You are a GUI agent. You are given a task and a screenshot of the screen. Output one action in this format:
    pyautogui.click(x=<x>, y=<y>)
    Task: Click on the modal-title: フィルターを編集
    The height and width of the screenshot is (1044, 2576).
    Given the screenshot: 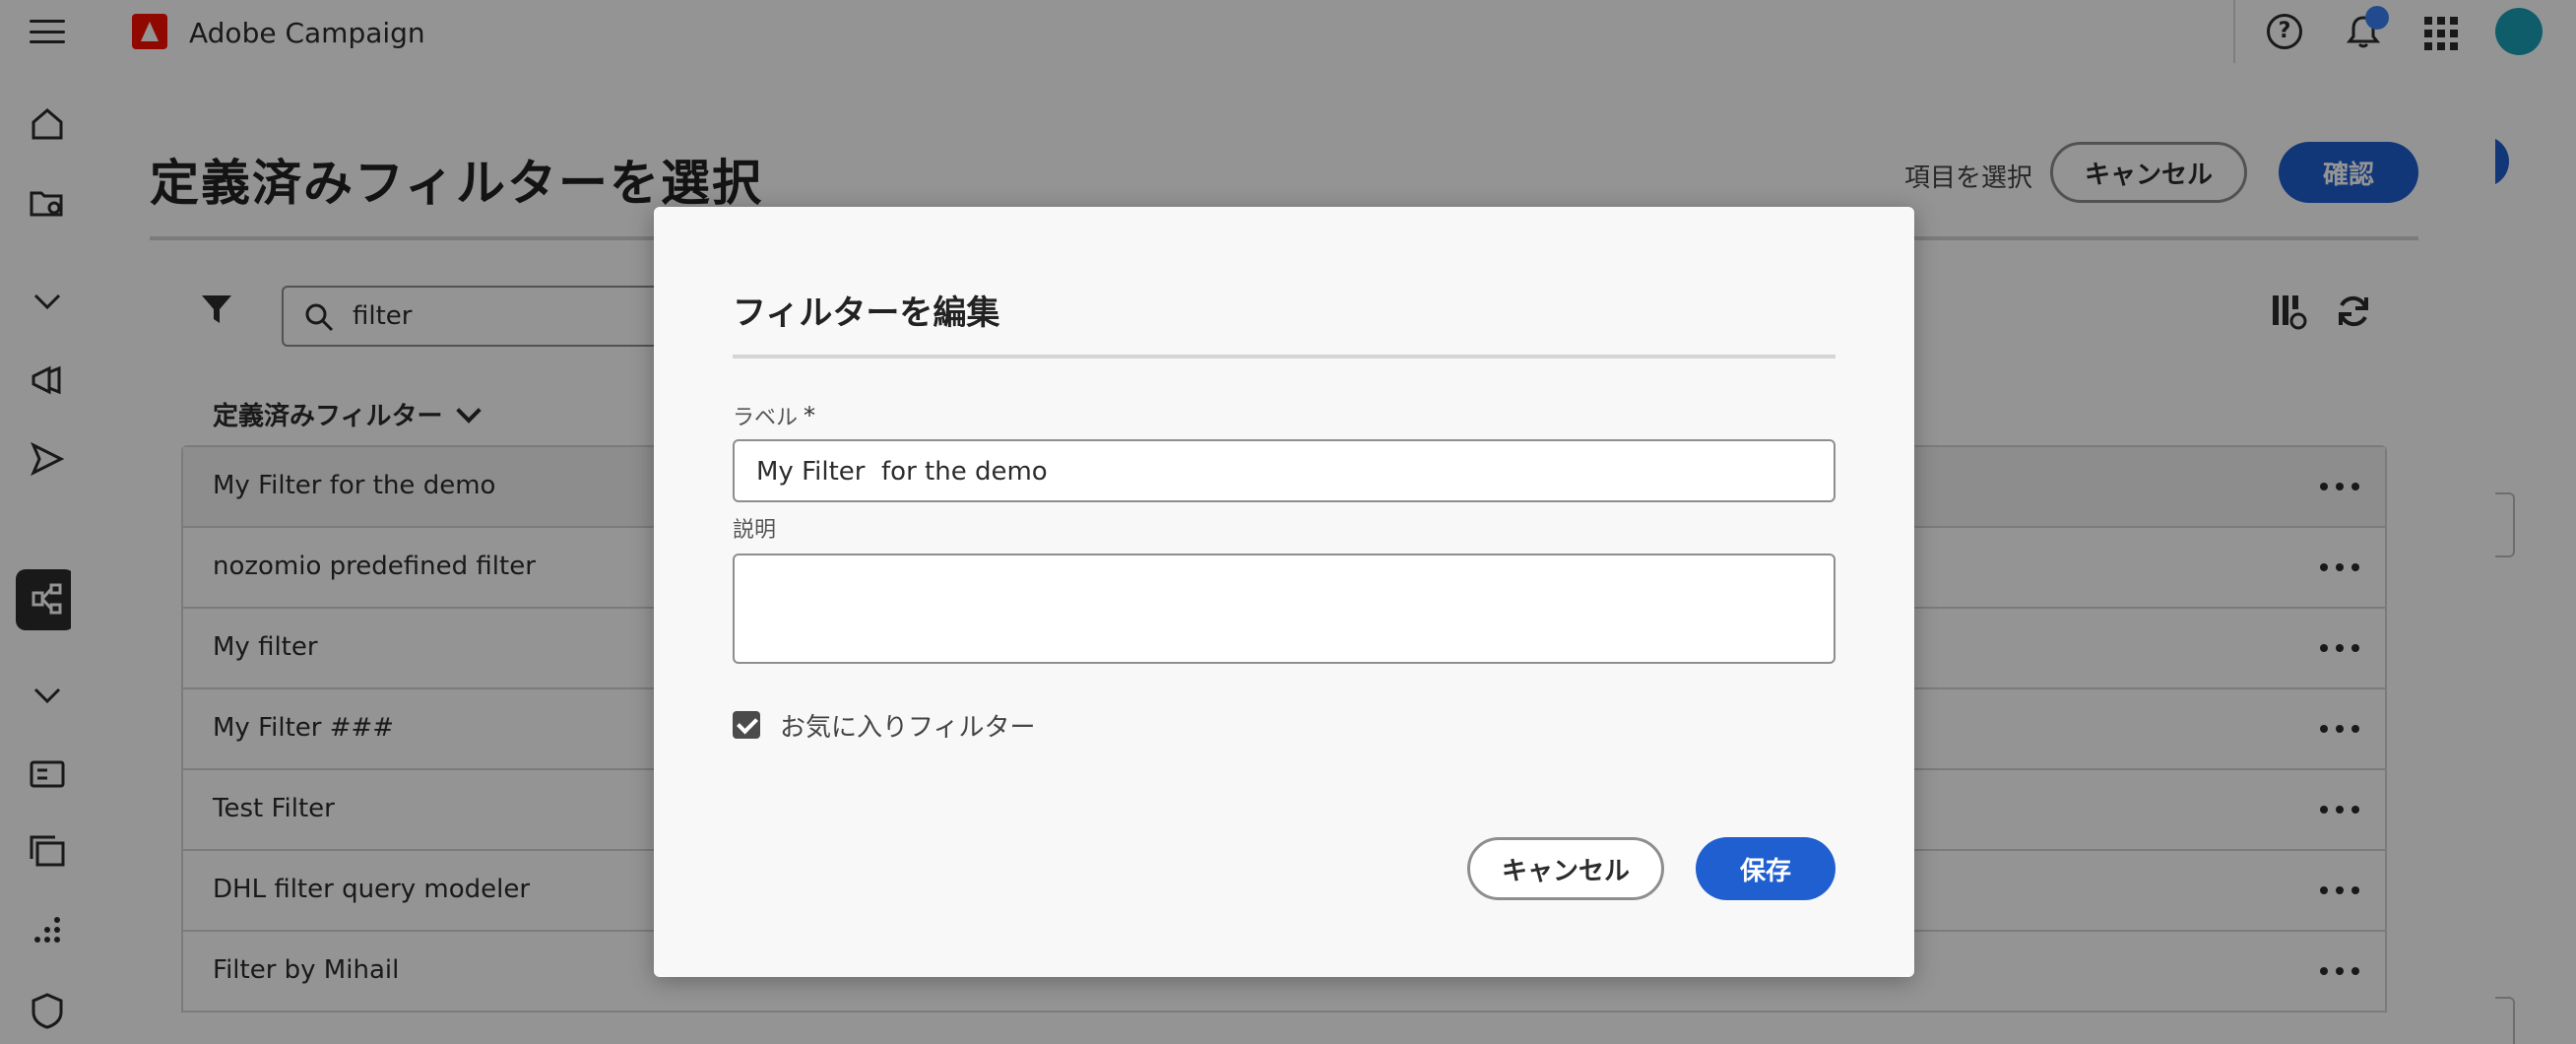 What is the action you would take?
    pyautogui.click(x=866, y=313)
    